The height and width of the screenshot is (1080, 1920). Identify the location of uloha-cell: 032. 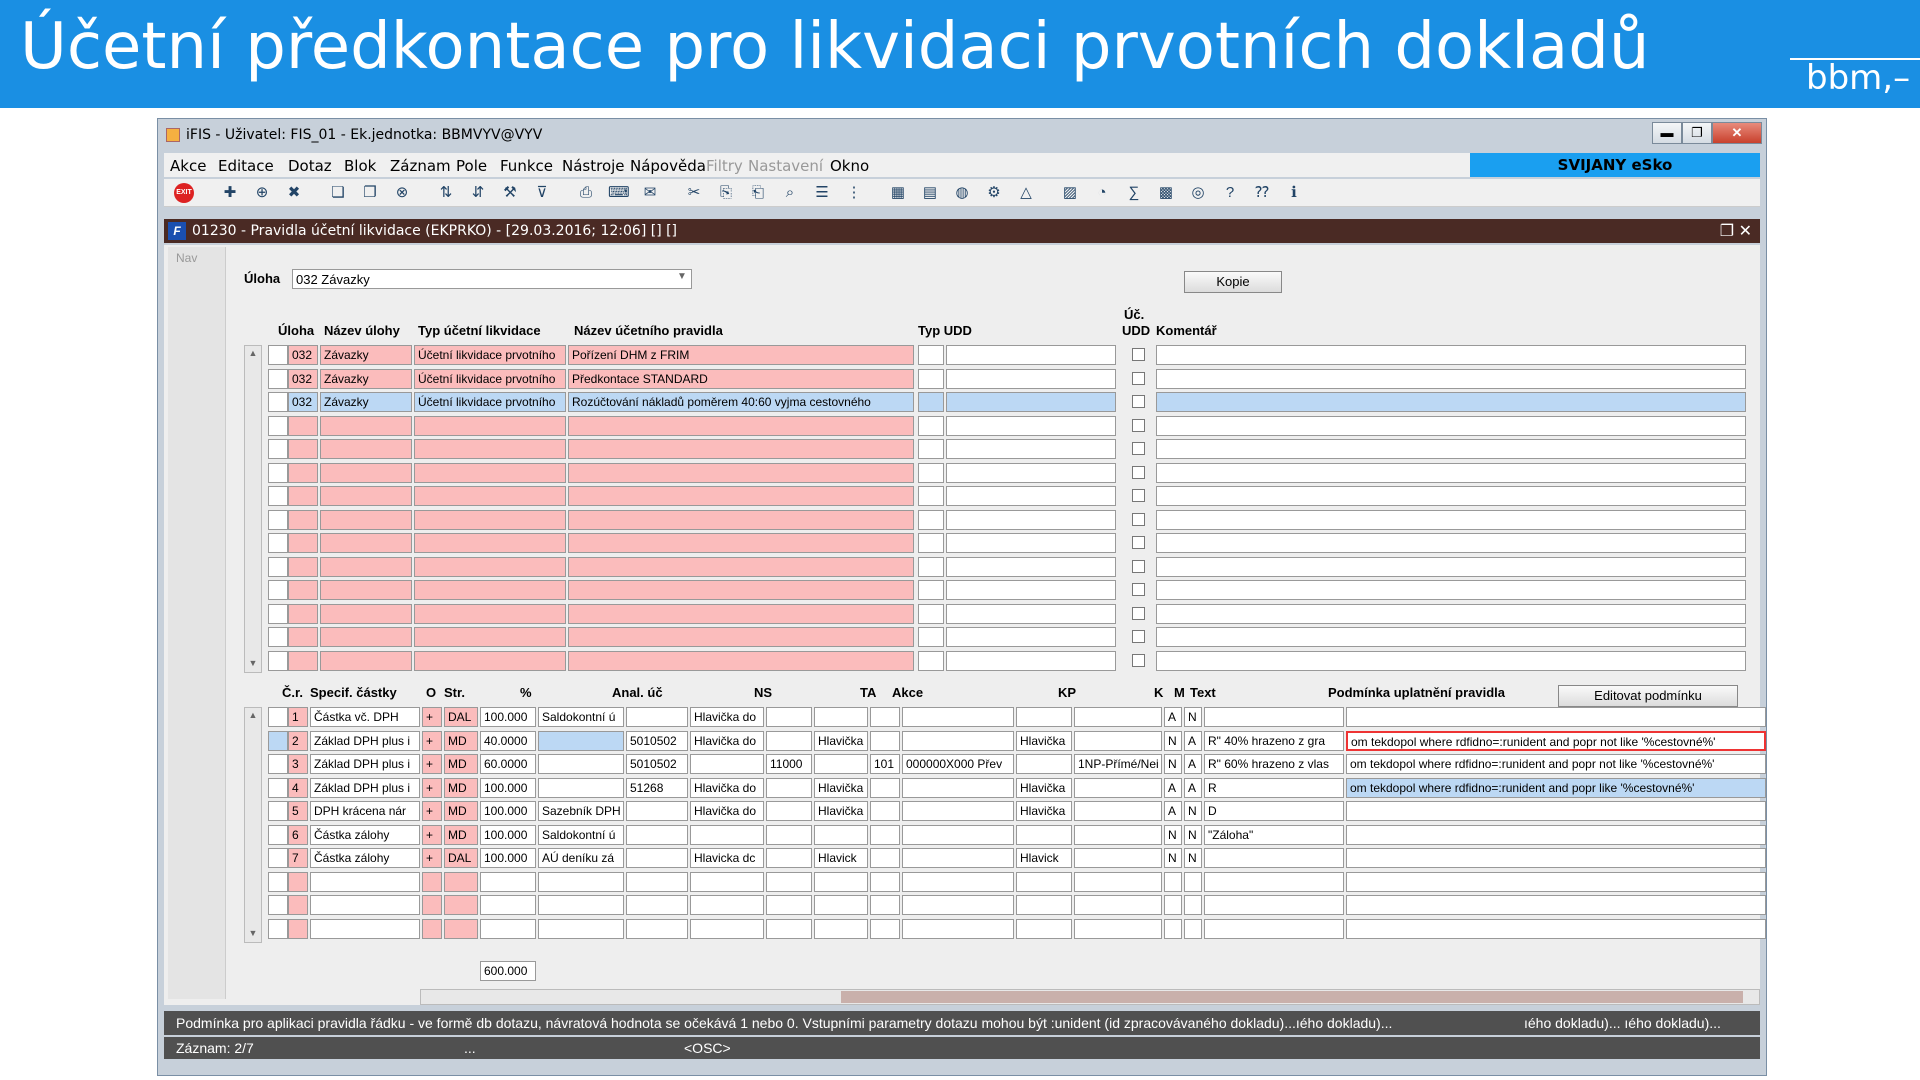
(303, 355).